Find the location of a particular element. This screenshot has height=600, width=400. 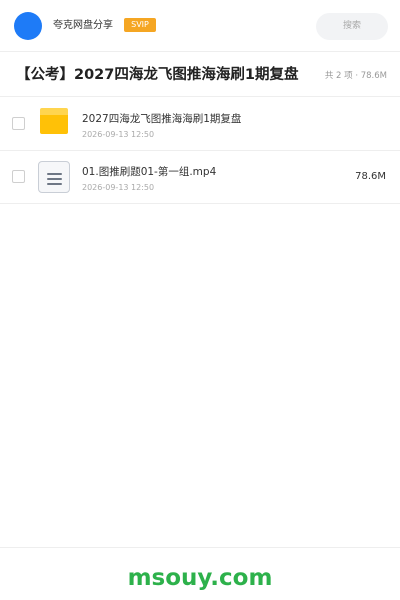

file-name: 01.图推刷题01-第一组.mp4 is located at coordinates (149, 172).